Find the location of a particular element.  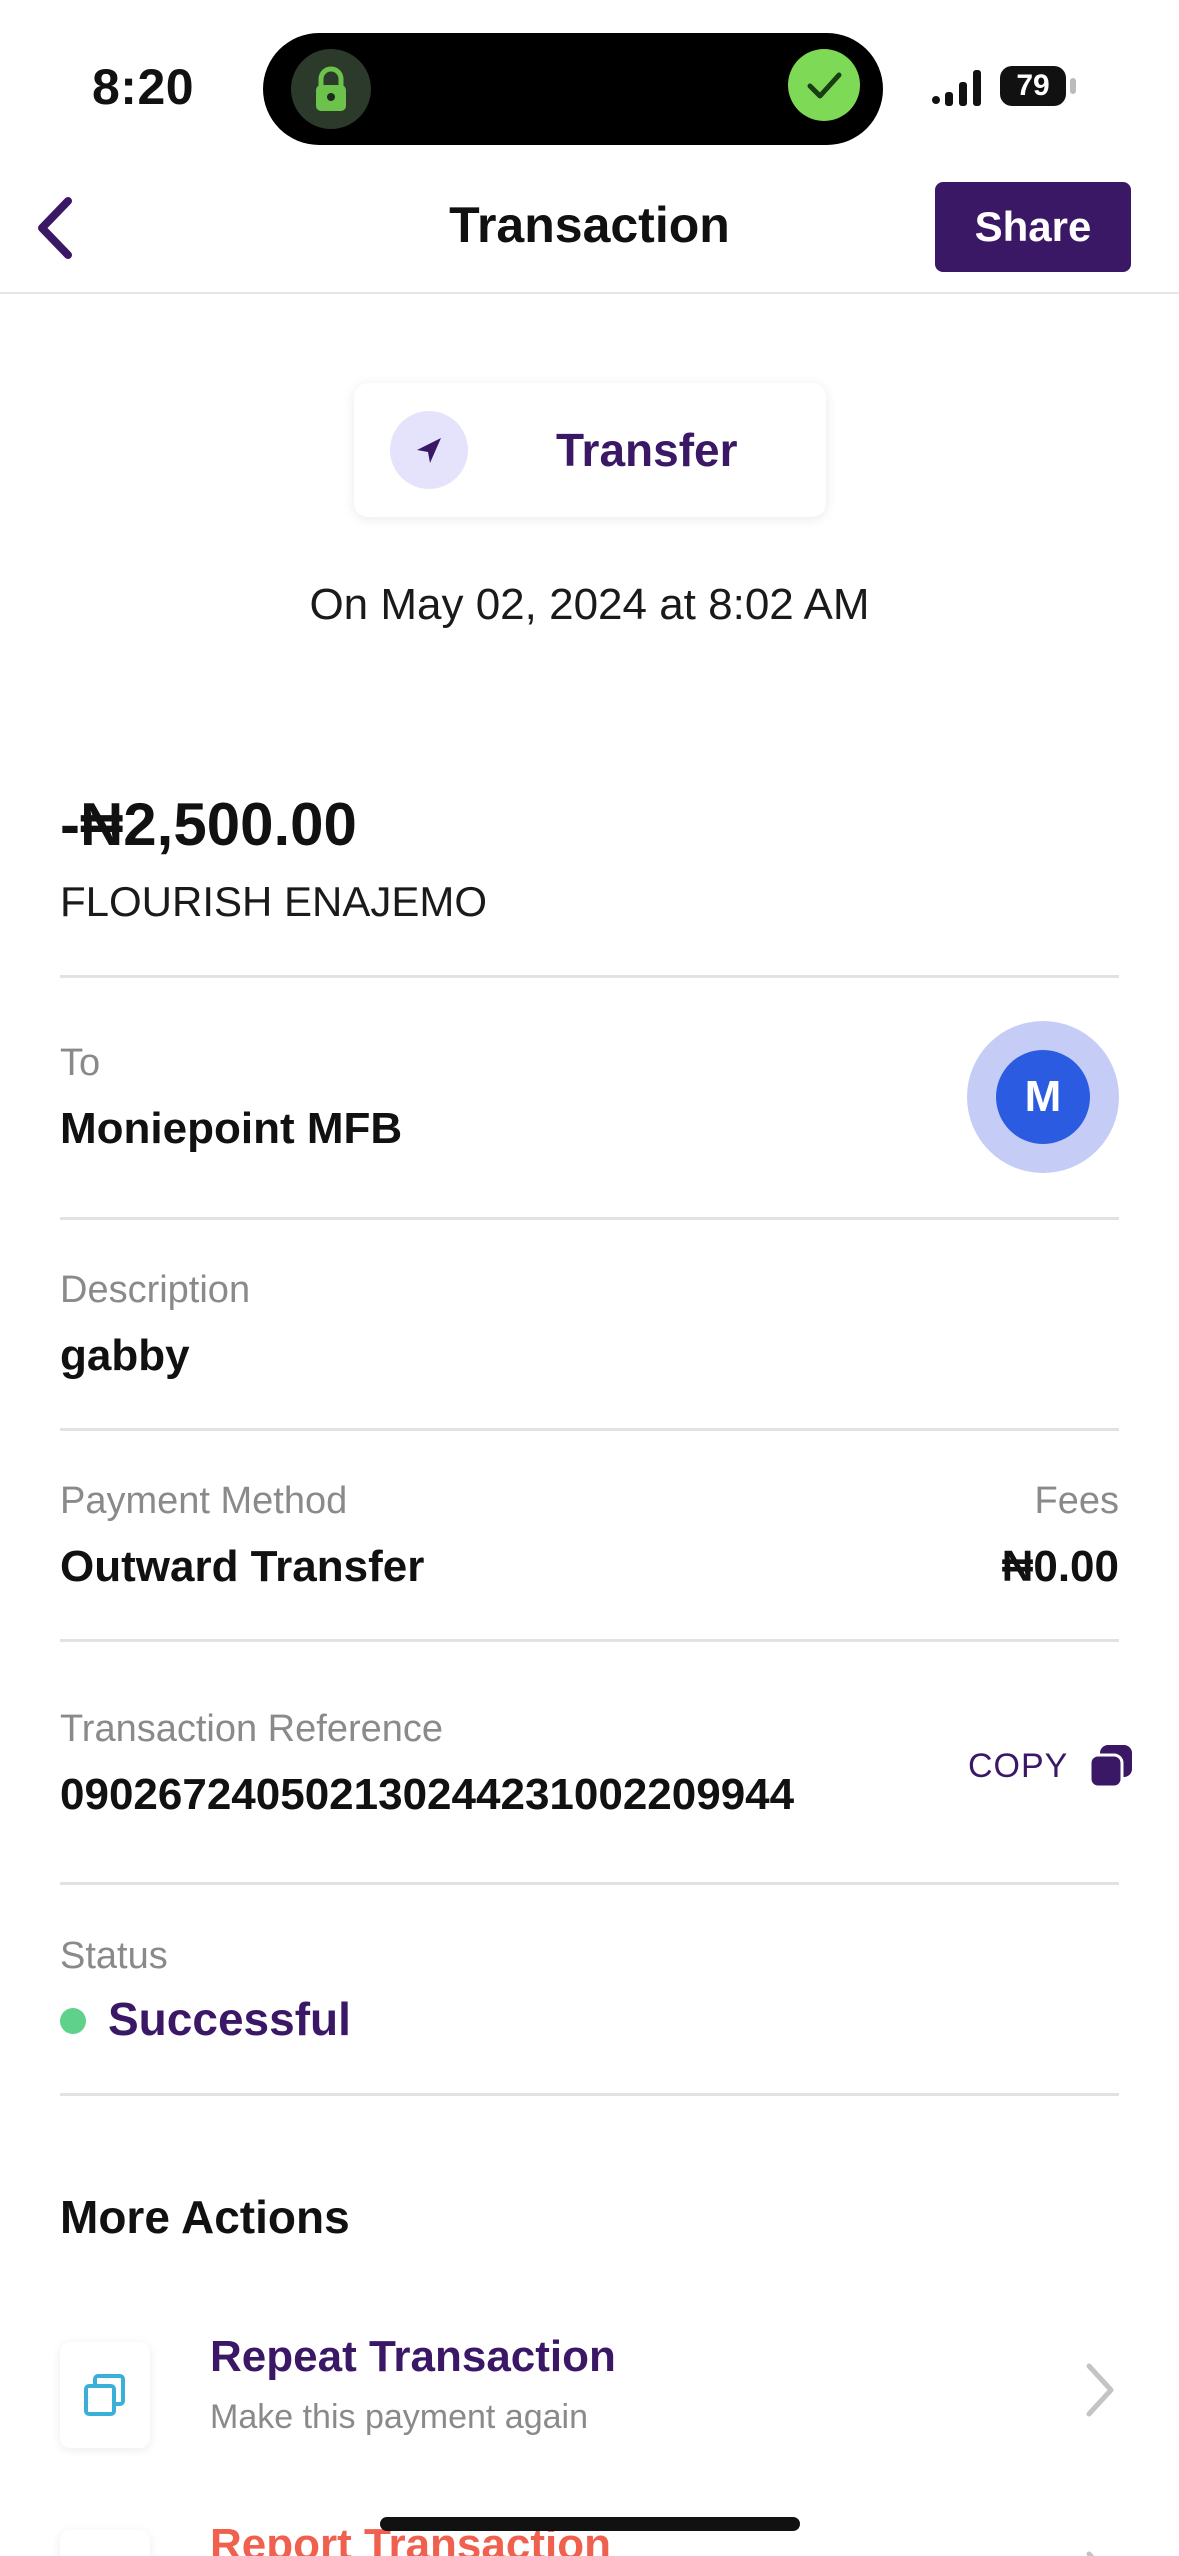

status-value: Successful is located at coordinates (229, 2019).